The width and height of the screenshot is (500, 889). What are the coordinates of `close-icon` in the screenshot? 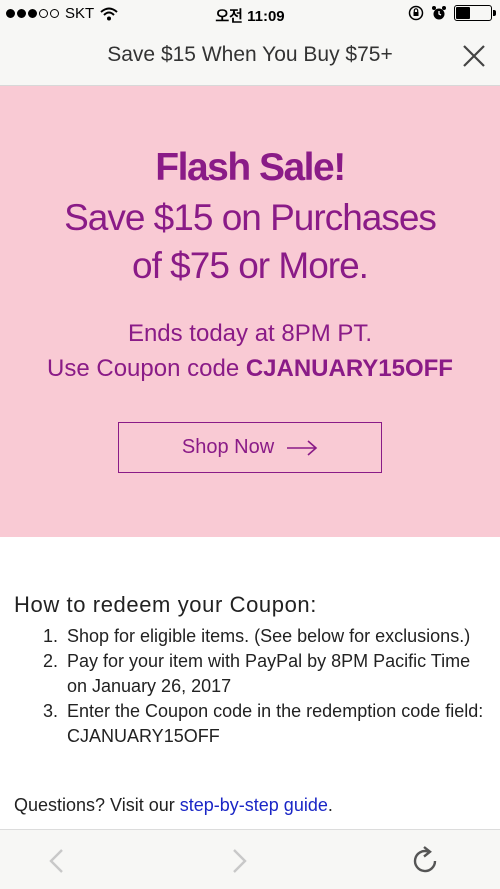 It's located at (474, 56).